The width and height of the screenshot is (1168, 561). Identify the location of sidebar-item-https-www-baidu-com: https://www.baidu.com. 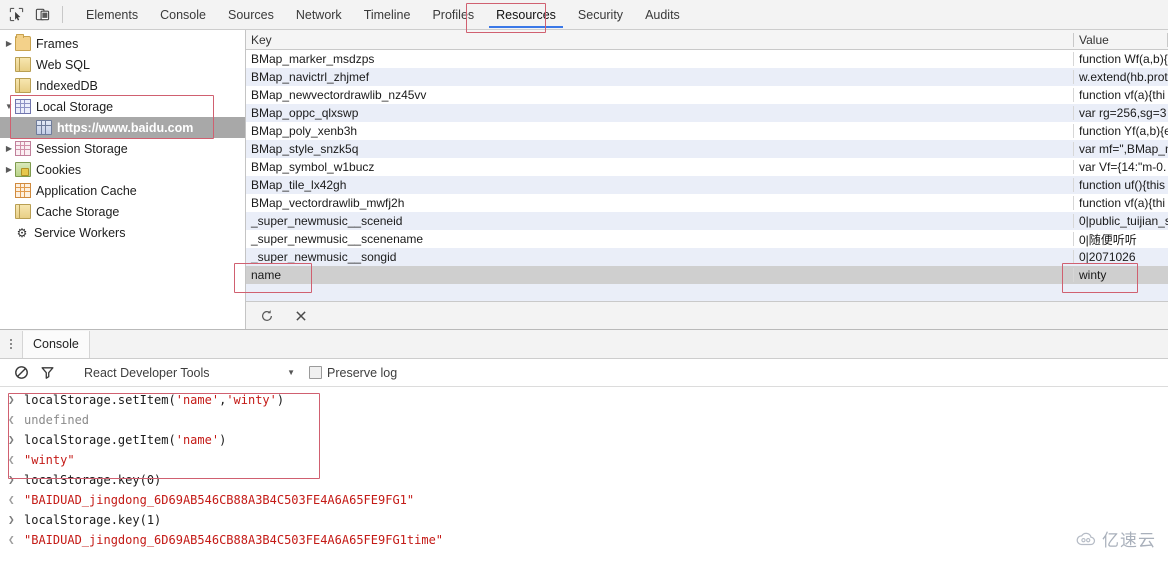
(122, 127).